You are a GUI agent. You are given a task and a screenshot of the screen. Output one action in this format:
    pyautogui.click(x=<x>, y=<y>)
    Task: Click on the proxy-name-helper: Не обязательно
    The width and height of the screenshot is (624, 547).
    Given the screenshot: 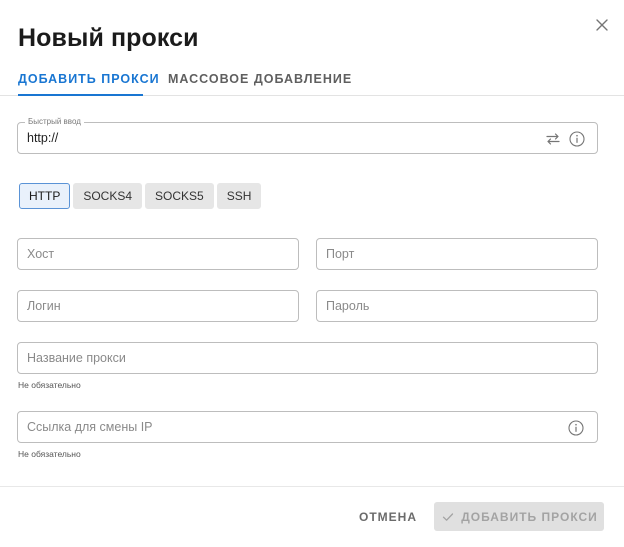 What is the action you would take?
    pyautogui.click(x=49, y=385)
    